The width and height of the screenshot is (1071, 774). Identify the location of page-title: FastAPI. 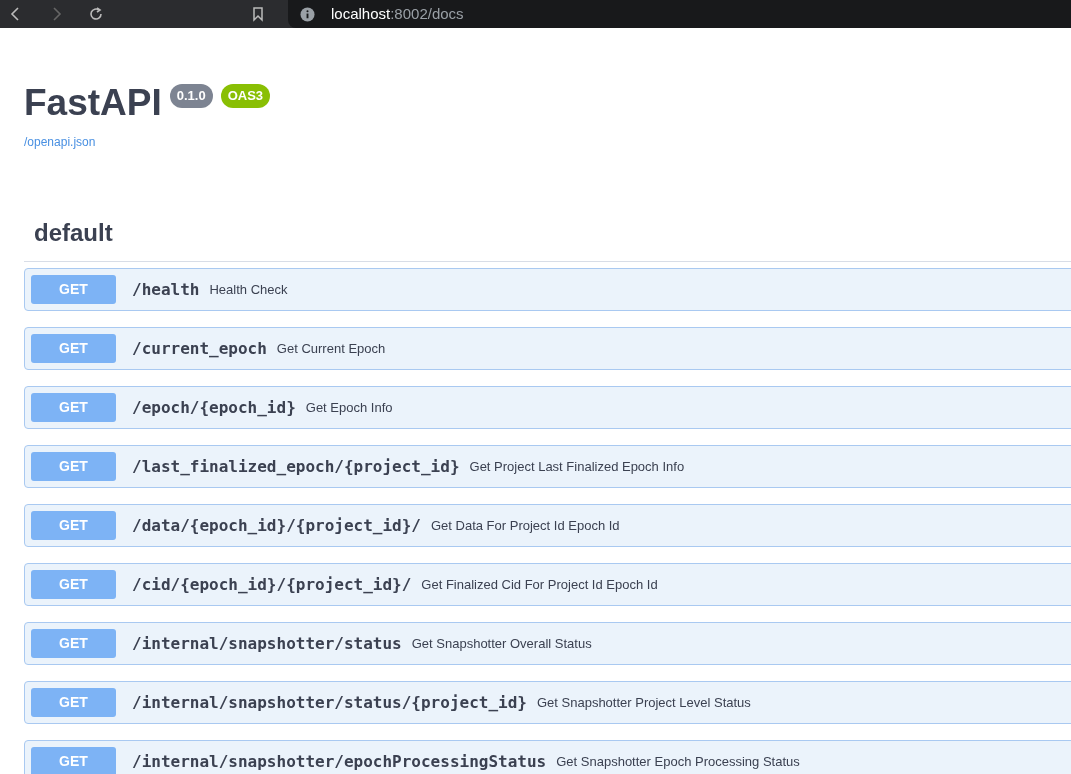
(93, 102).